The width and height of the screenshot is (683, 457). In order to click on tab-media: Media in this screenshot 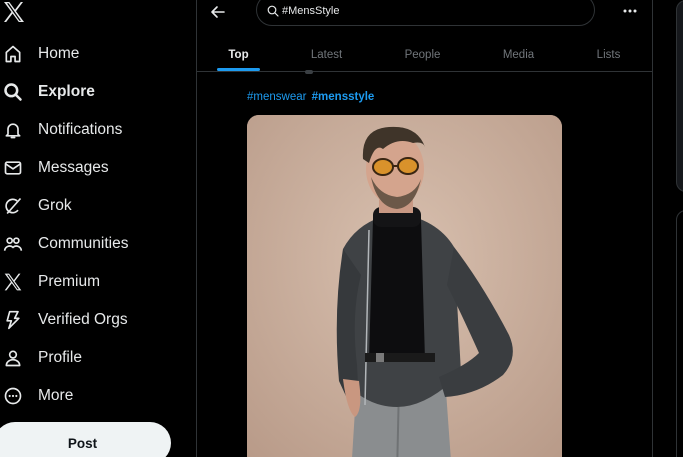, I will do `click(518, 54)`.